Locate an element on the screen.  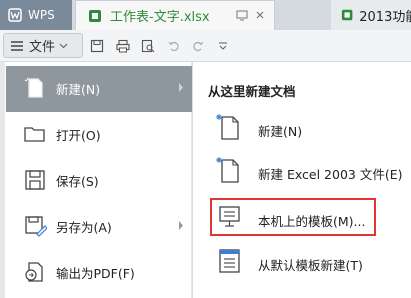
menu-item-export-pdf: 输出为PDF(F) is located at coordinates (99, 272).